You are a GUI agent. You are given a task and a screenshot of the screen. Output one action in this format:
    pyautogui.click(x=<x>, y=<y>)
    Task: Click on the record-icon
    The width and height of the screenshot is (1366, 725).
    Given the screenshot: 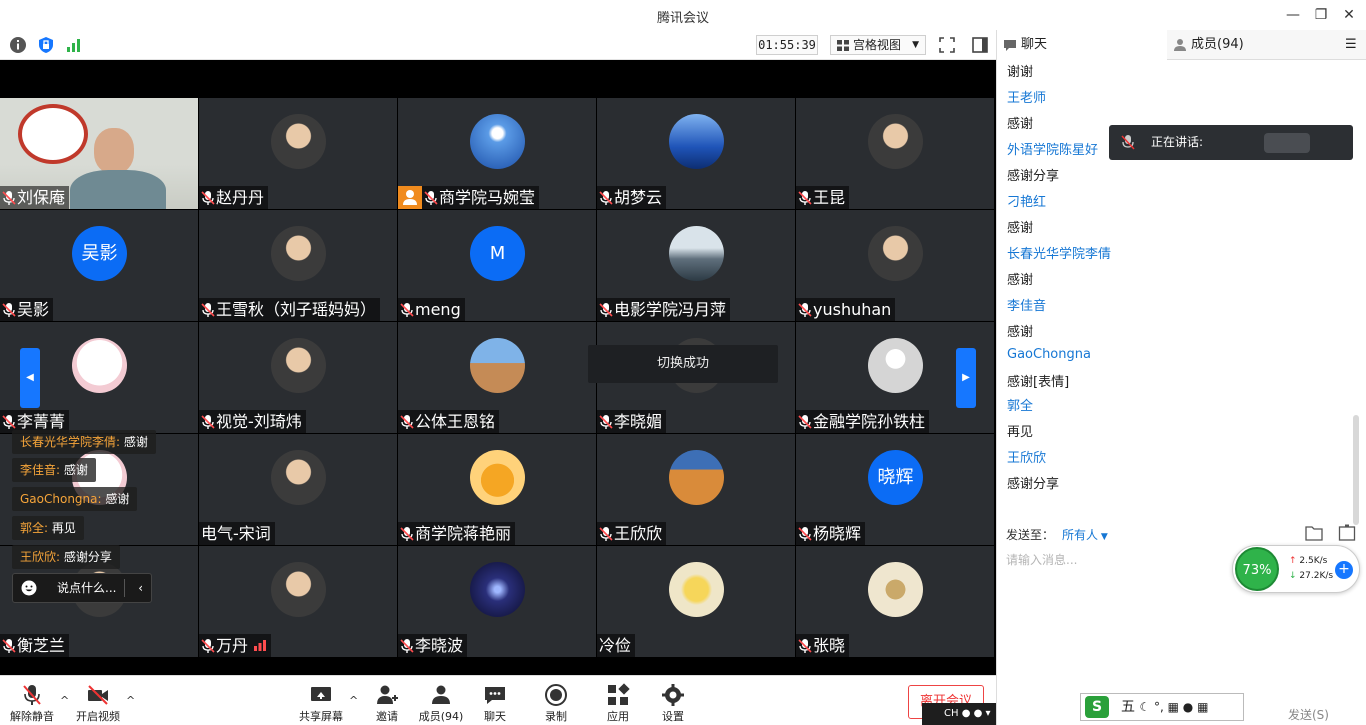 What is the action you would take?
    pyautogui.click(x=556, y=695)
    